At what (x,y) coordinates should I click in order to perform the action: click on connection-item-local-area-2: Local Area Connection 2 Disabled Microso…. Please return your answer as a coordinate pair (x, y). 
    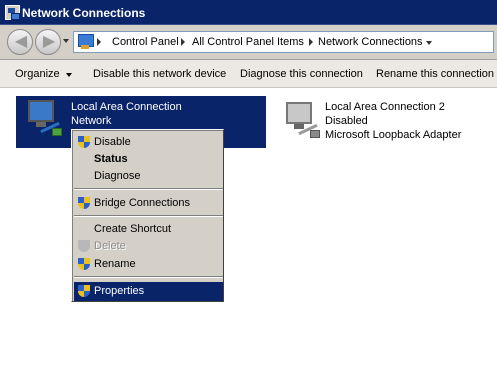
    Looking at the image, I should click on (374, 122).